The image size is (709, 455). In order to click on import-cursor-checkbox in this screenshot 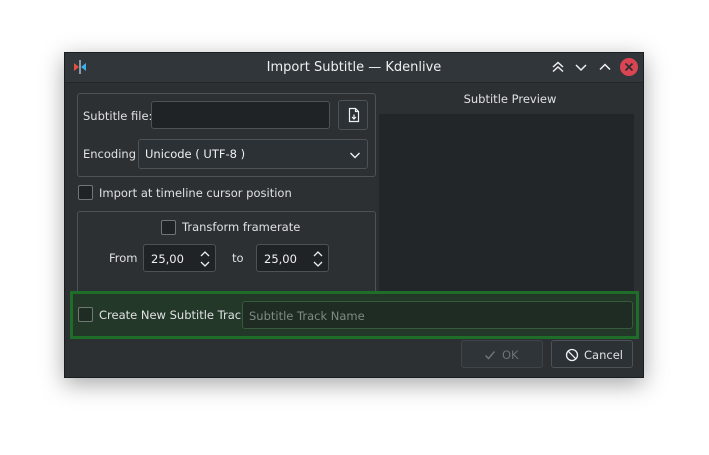, I will do `click(85, 192)`.